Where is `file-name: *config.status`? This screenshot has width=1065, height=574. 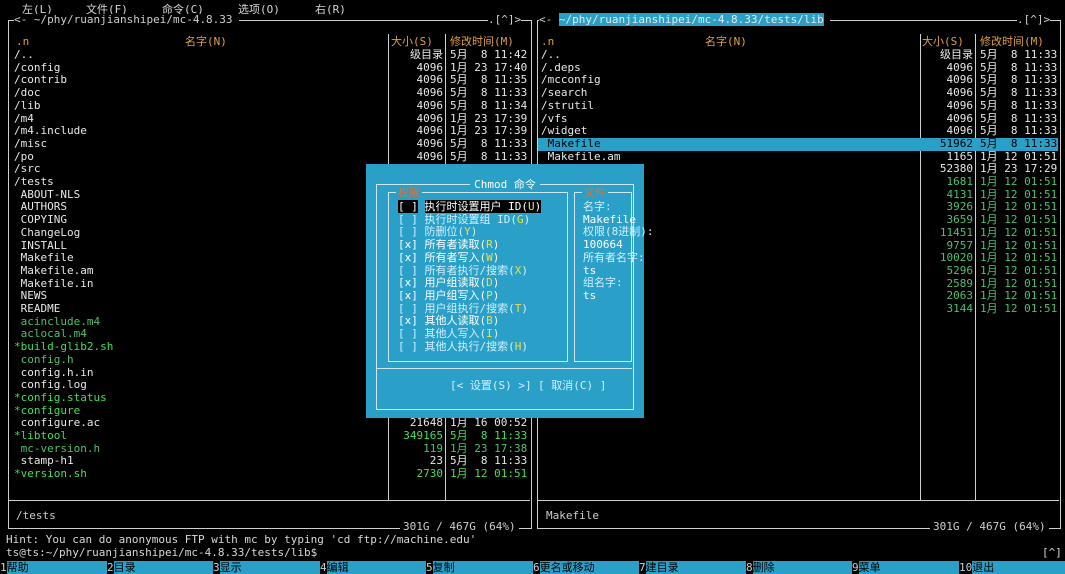 file-name: *config.status is located at coordinates (60, 398).